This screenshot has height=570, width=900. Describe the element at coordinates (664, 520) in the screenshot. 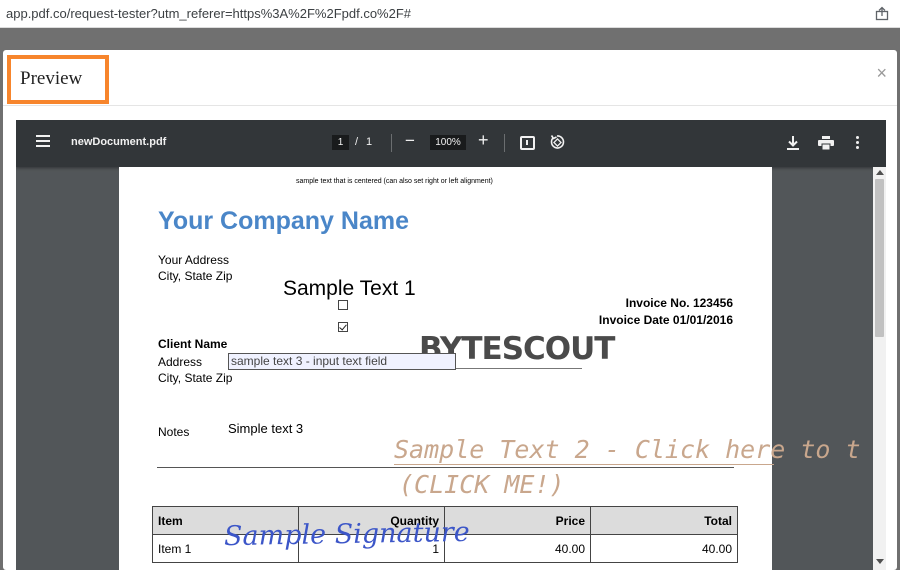

I see `header-total: Total` at that location.